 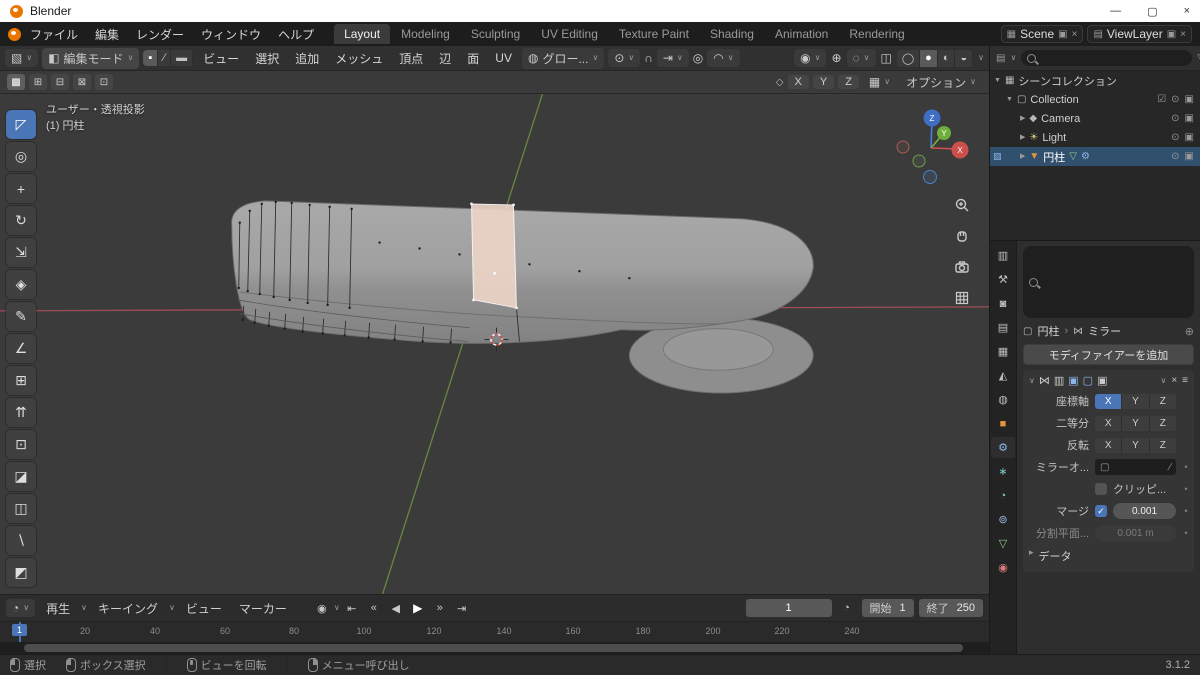 I want to click on gizmos-toggle: ⊕, so click(x=836, y=58).